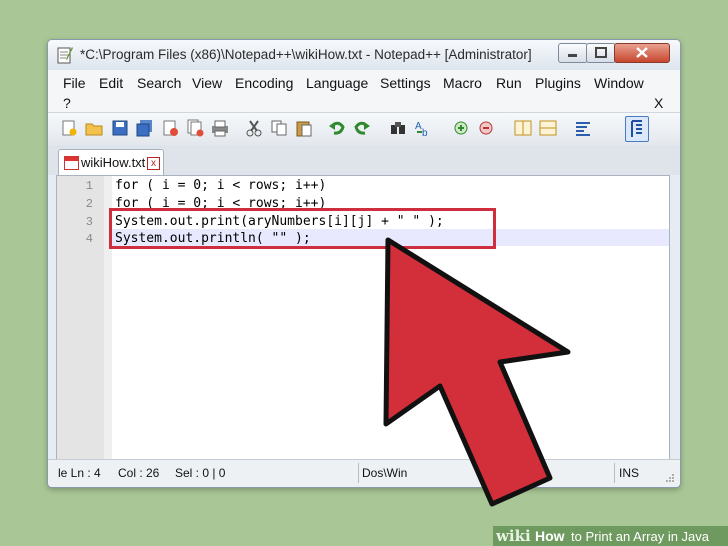  I want to click on close-all-icon, so click(195, 128).